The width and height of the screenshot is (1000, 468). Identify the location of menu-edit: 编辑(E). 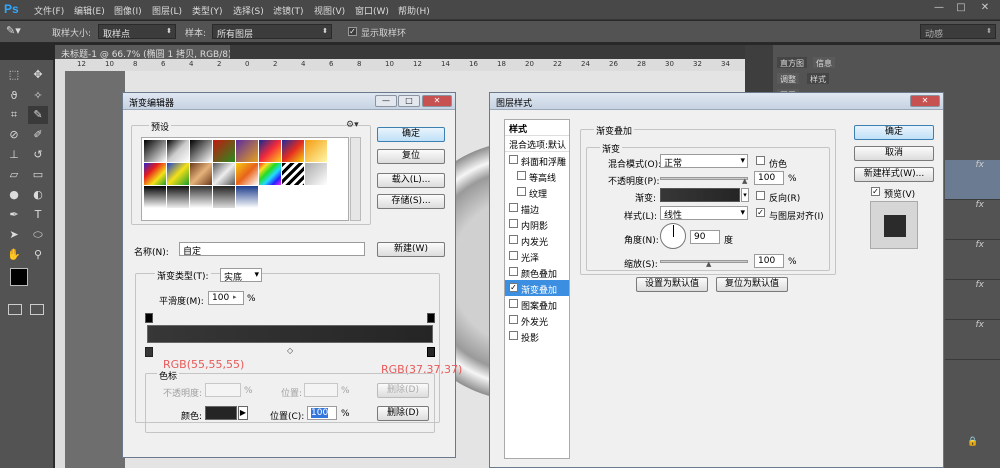
(89, 10).